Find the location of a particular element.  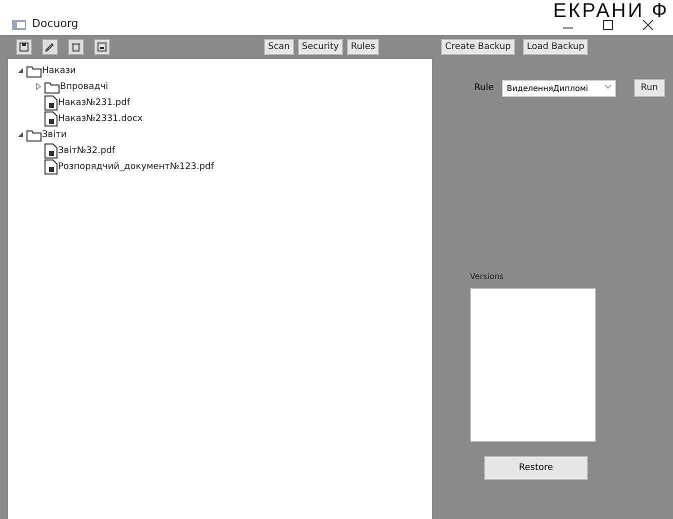

rule-label: Rule is located at coordinates (484, 88).